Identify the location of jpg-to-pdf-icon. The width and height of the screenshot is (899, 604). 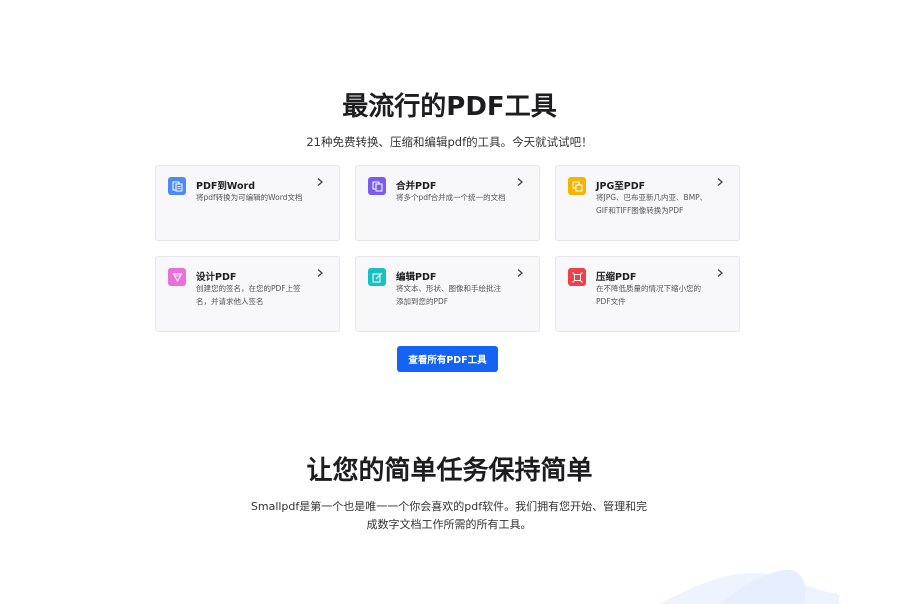
(577, 186).